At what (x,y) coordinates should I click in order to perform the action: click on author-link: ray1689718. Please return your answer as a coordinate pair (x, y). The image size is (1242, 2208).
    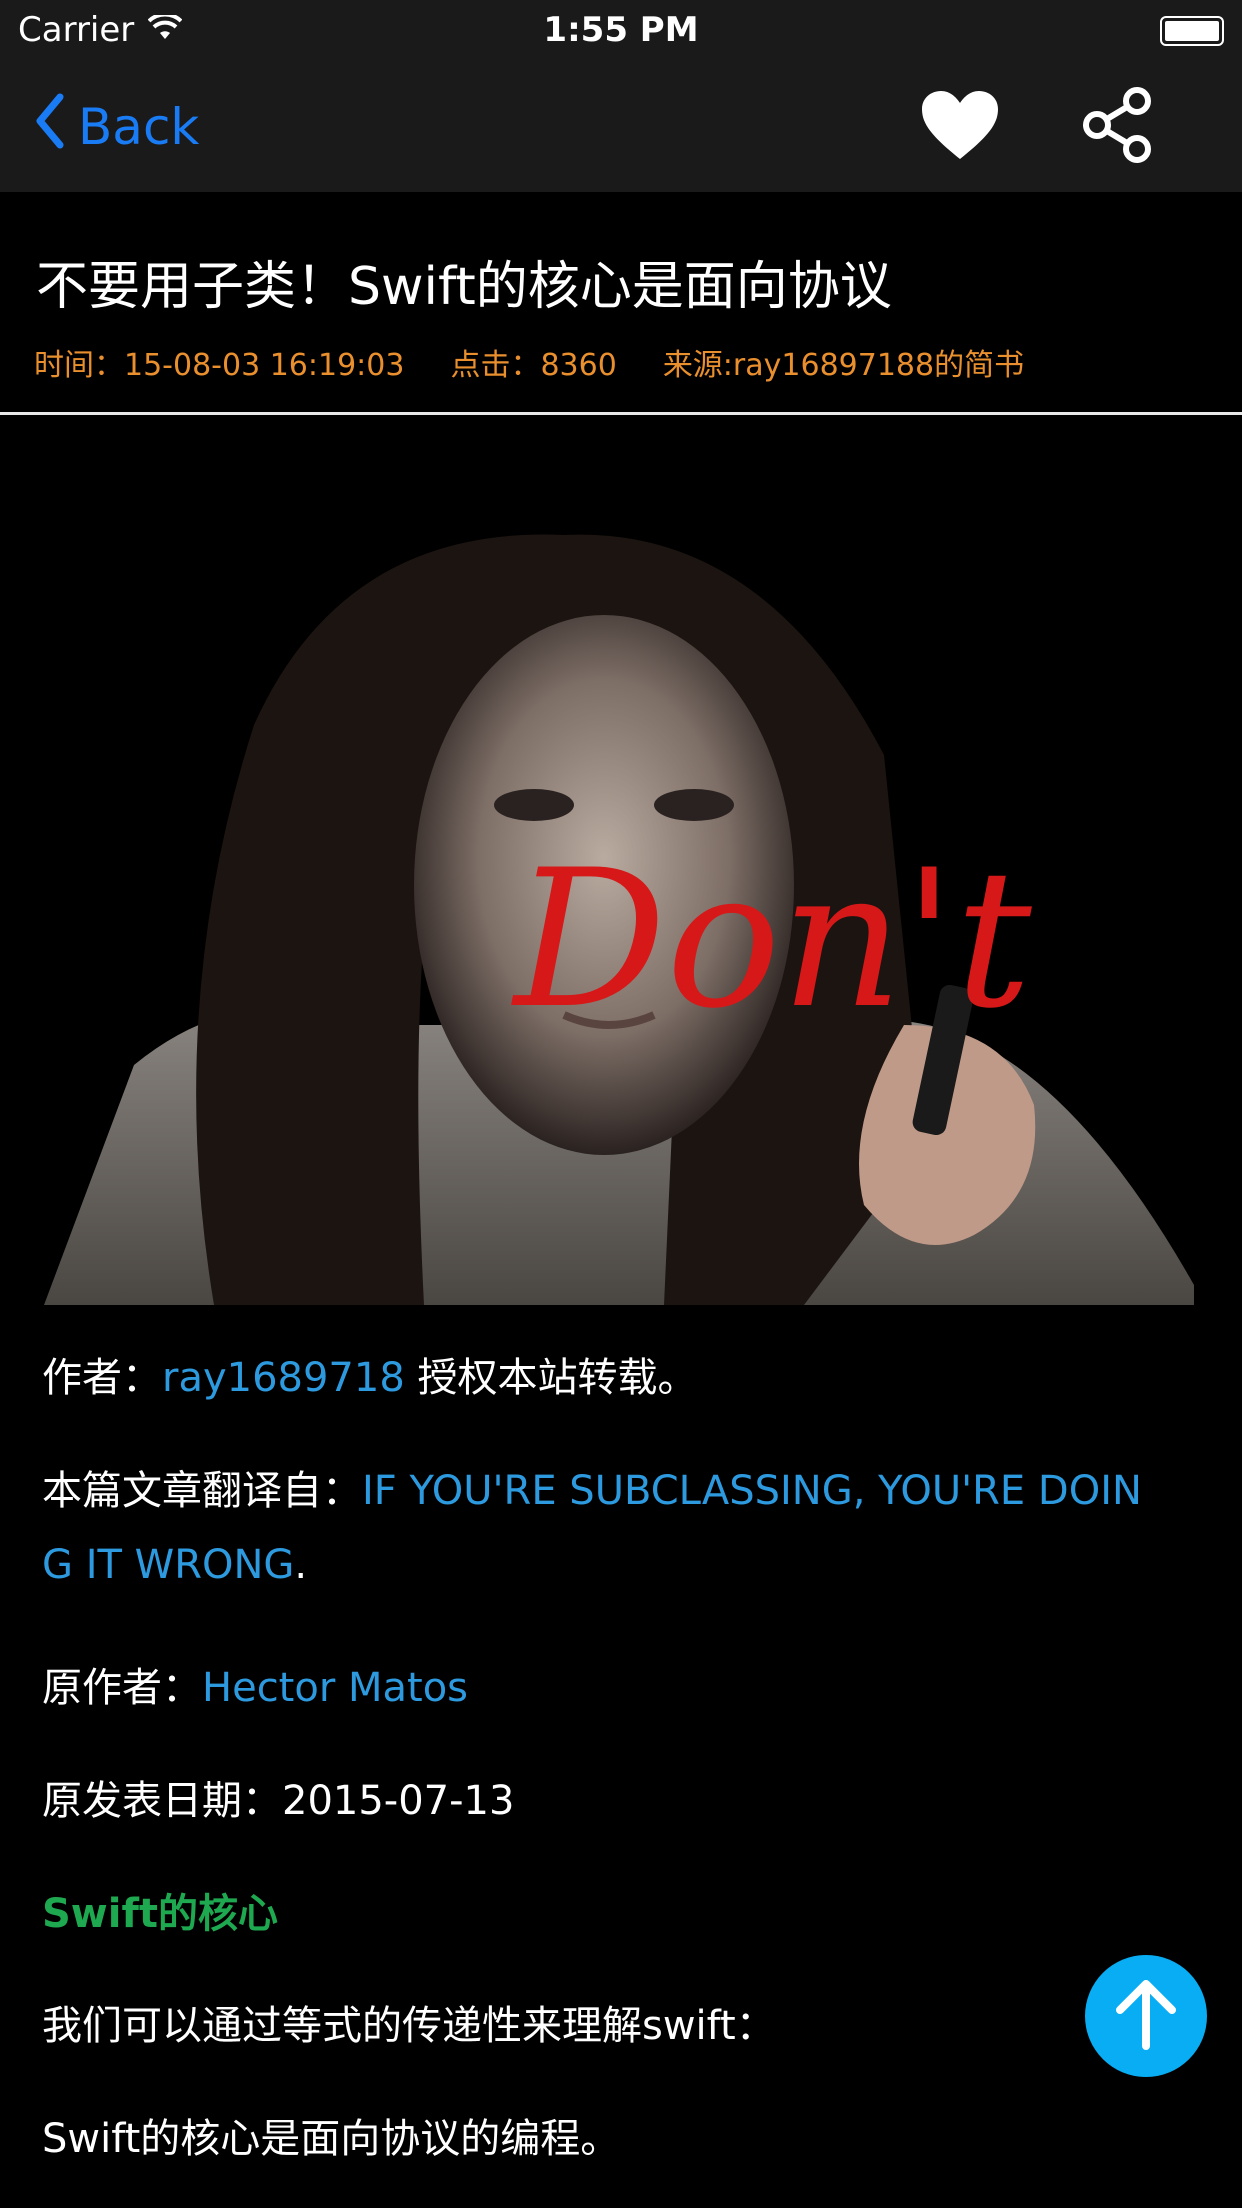
    Looking at the image, I should click on (283, 1378).